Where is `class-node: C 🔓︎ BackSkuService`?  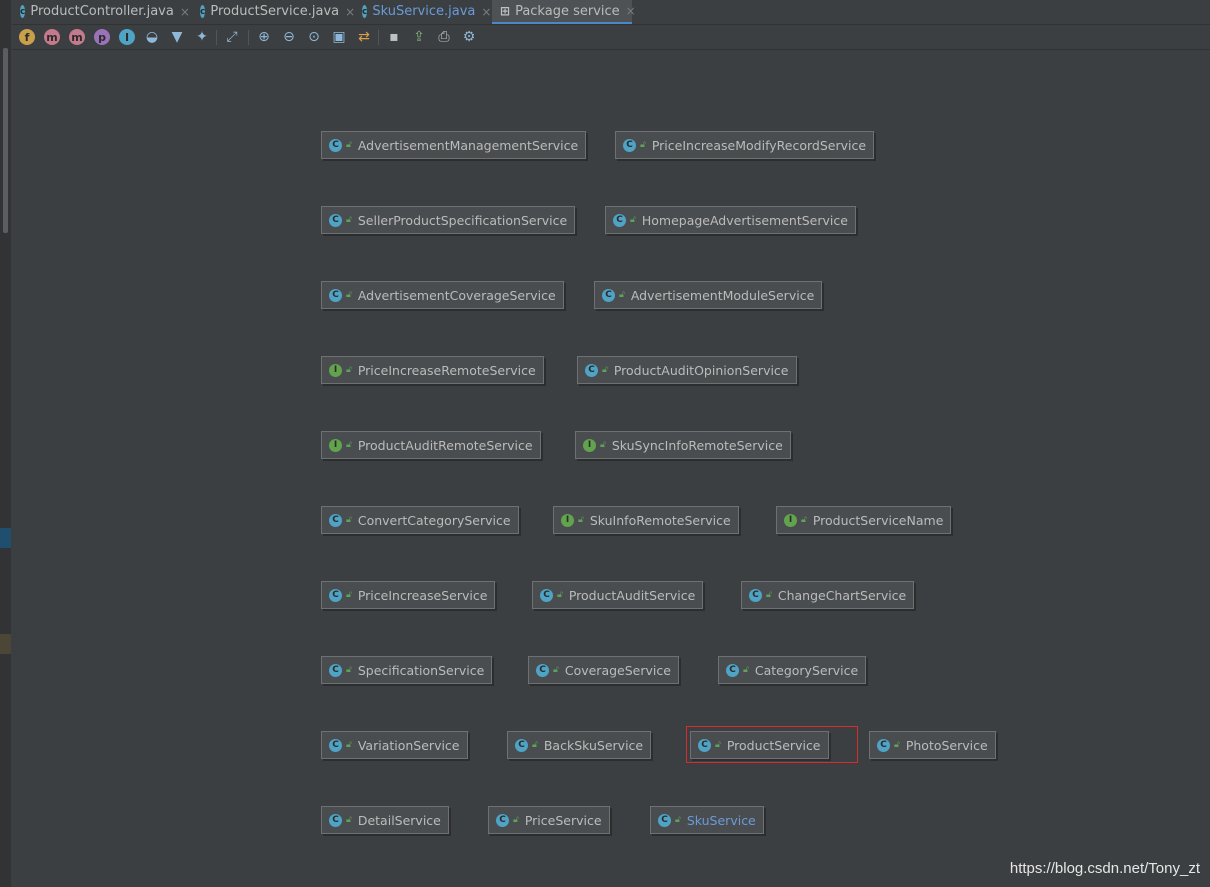
class-node: C 🔓︎ BackSkuService is located at coordinates (579, 745).